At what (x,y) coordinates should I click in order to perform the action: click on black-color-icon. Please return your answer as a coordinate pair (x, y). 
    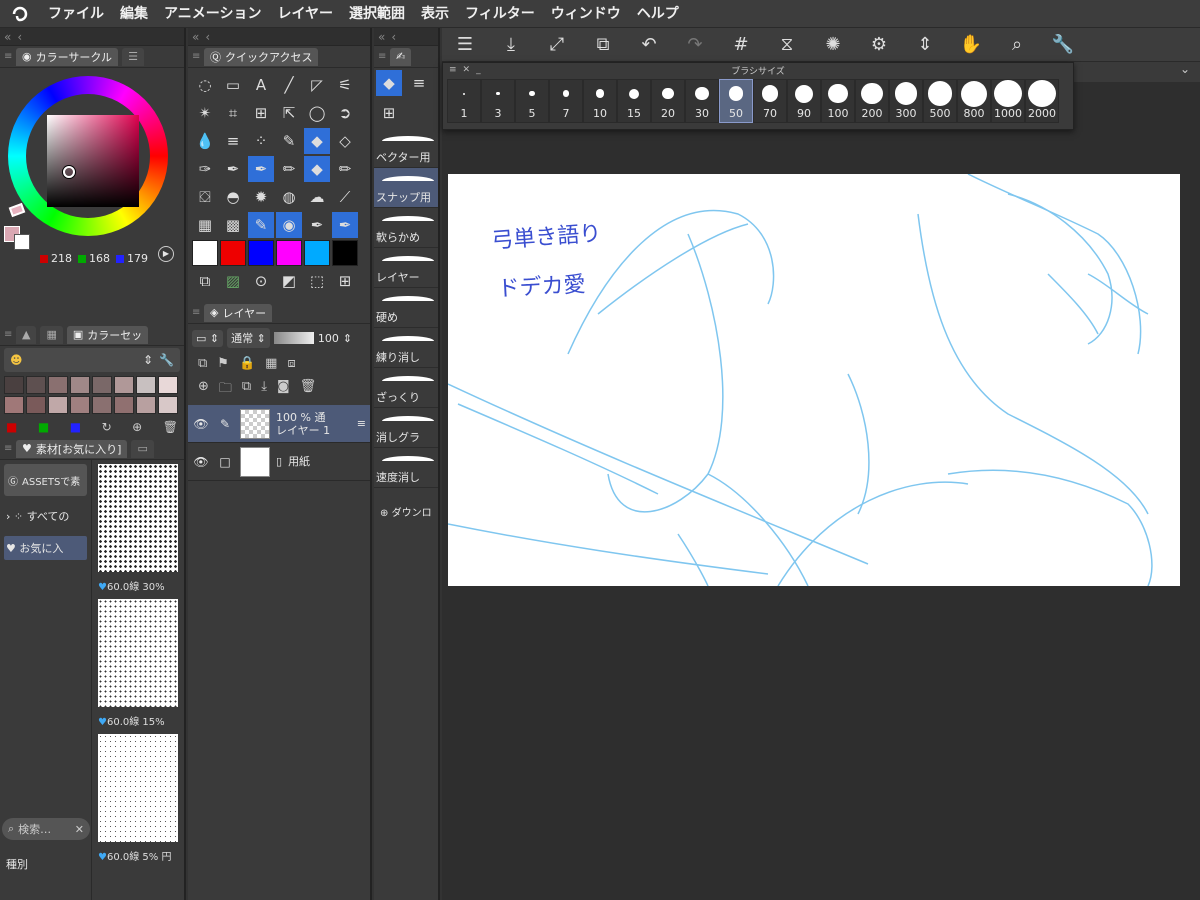
    Looking at the image, I should click on (345, 253).